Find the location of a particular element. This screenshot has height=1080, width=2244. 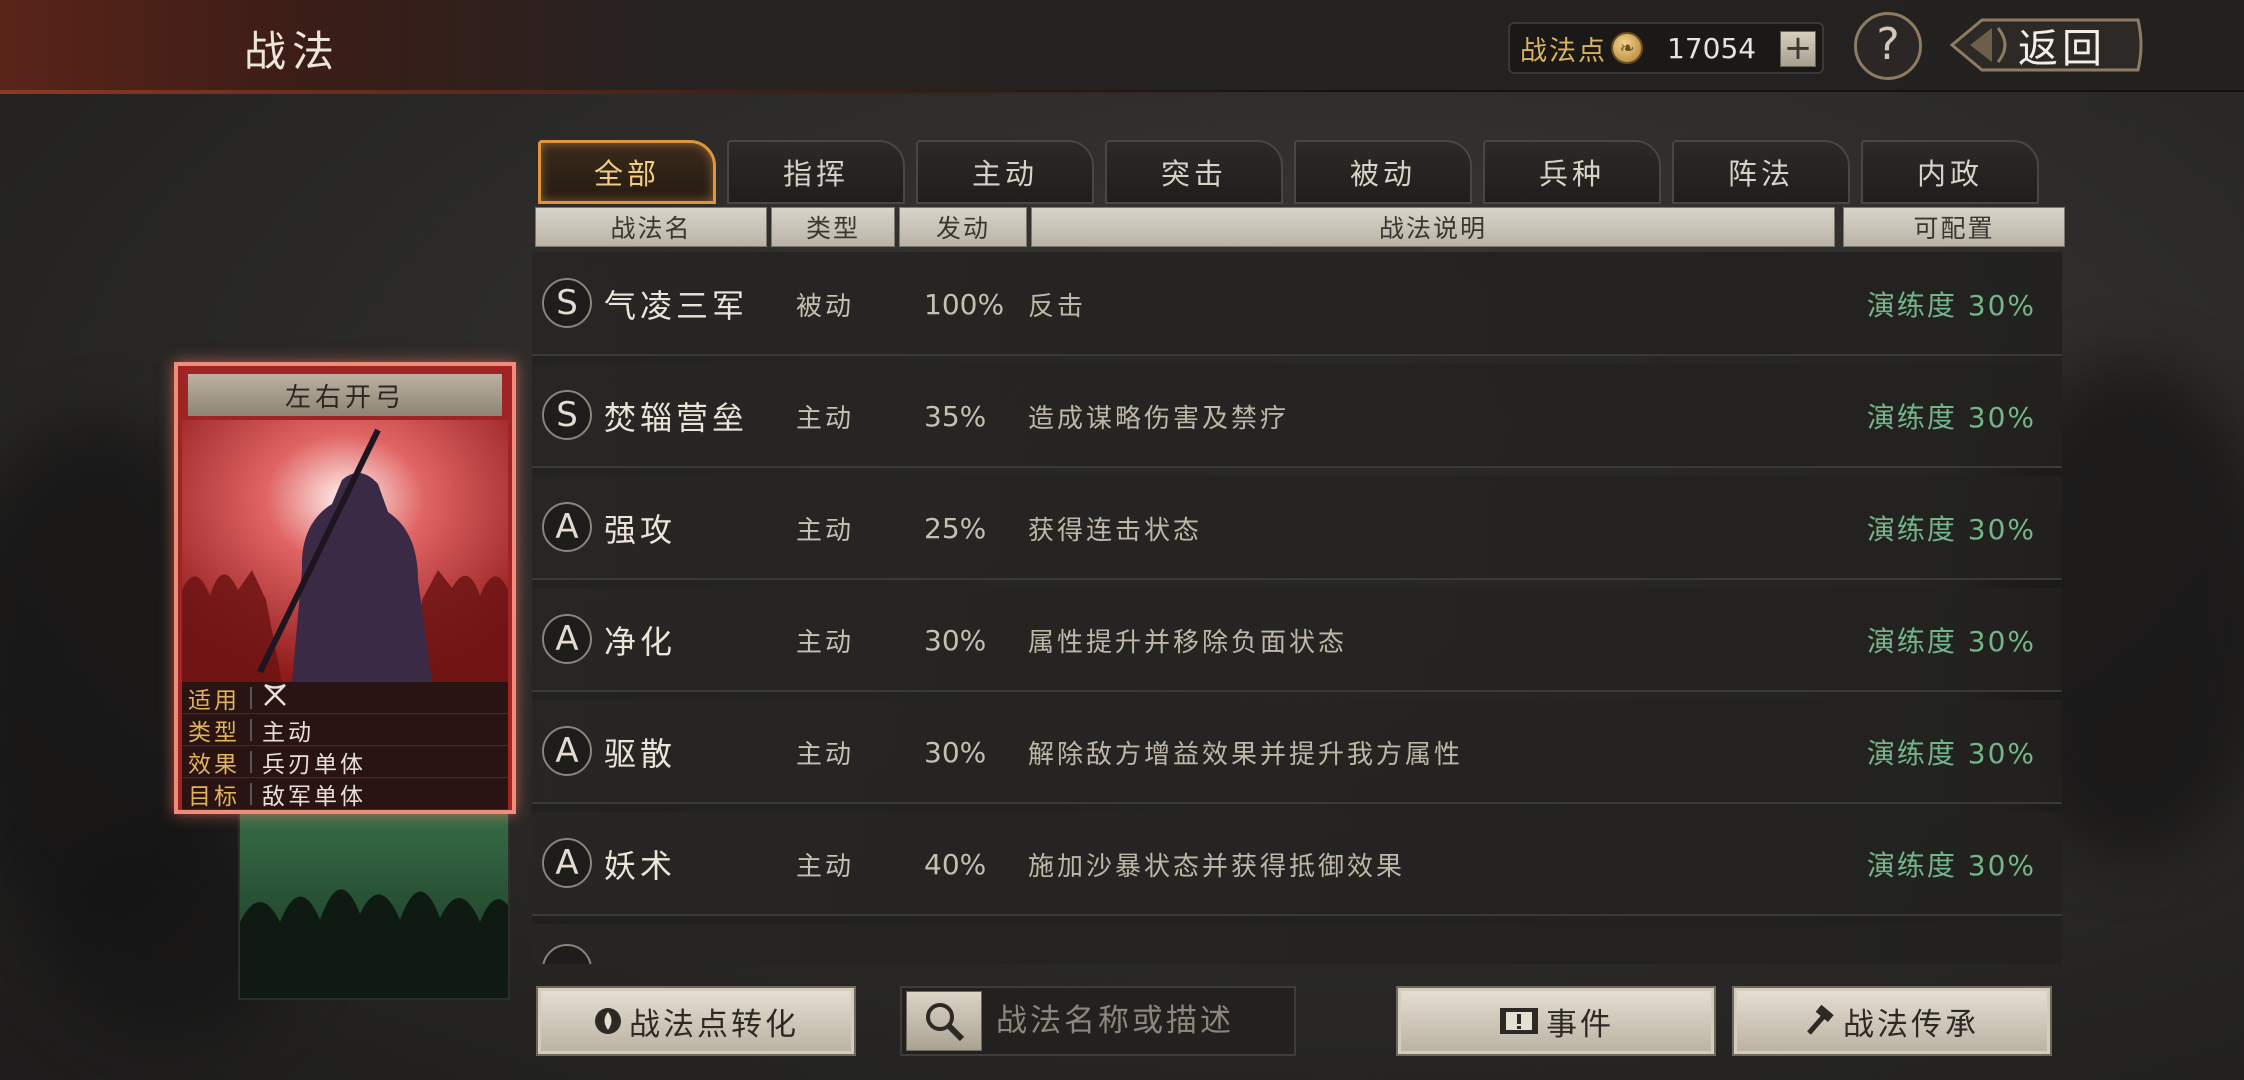

tactic-name: 净化 is located at coordinates (640, 642).